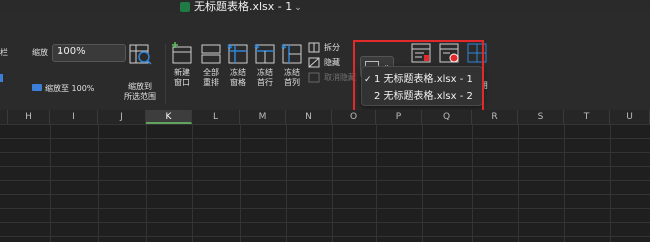  I want to click on zoom-to-selection-button: 缩放到 所选范围, so click(140, 71).